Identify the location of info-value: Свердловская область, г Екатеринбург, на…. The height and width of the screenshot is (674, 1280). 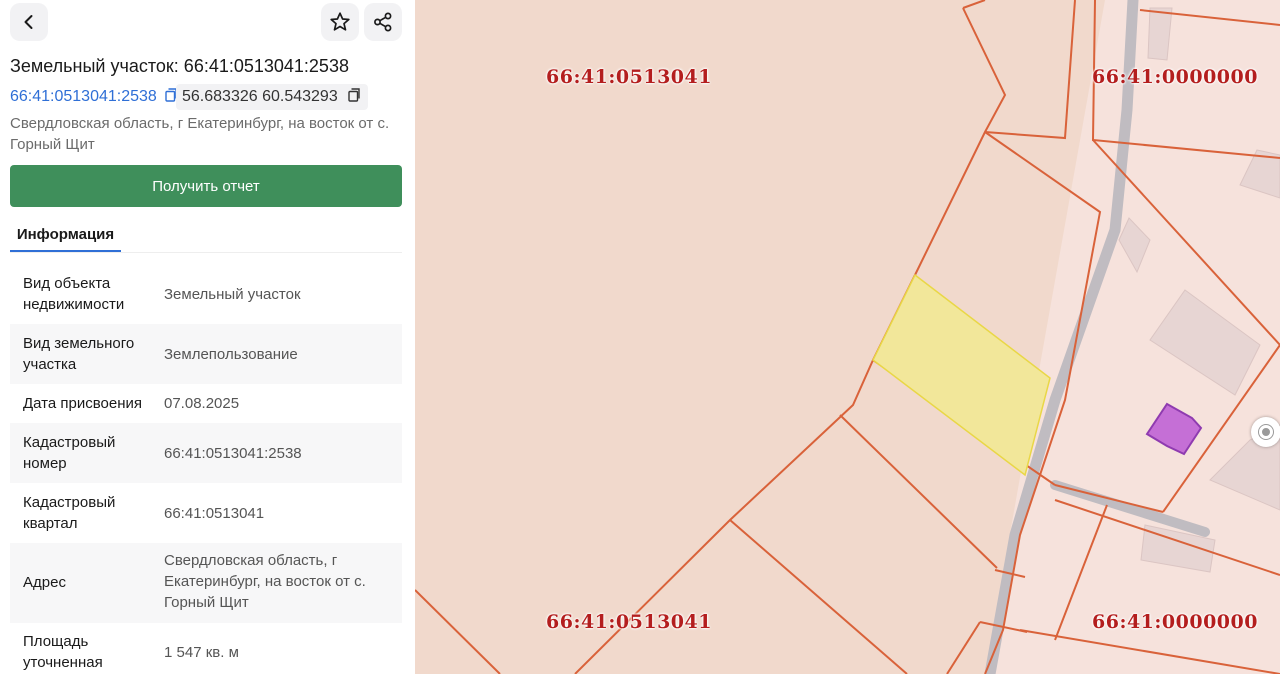
(265, 581).